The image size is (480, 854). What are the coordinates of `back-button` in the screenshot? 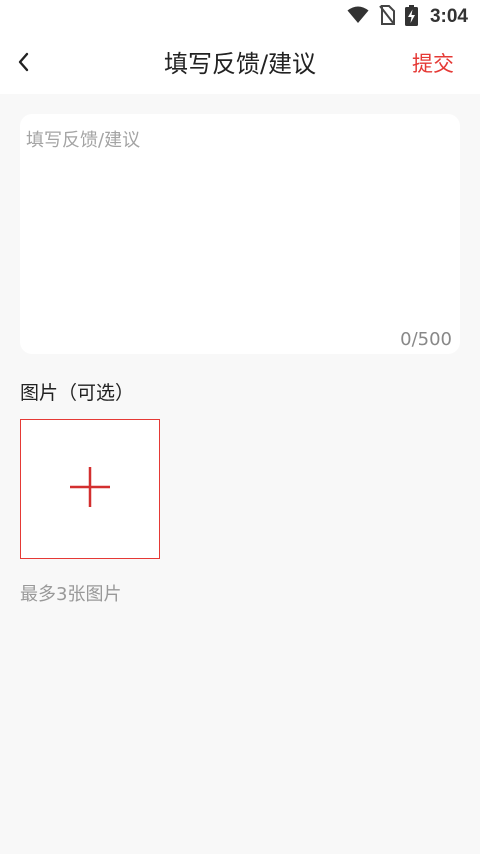 It's located at (23, 64).